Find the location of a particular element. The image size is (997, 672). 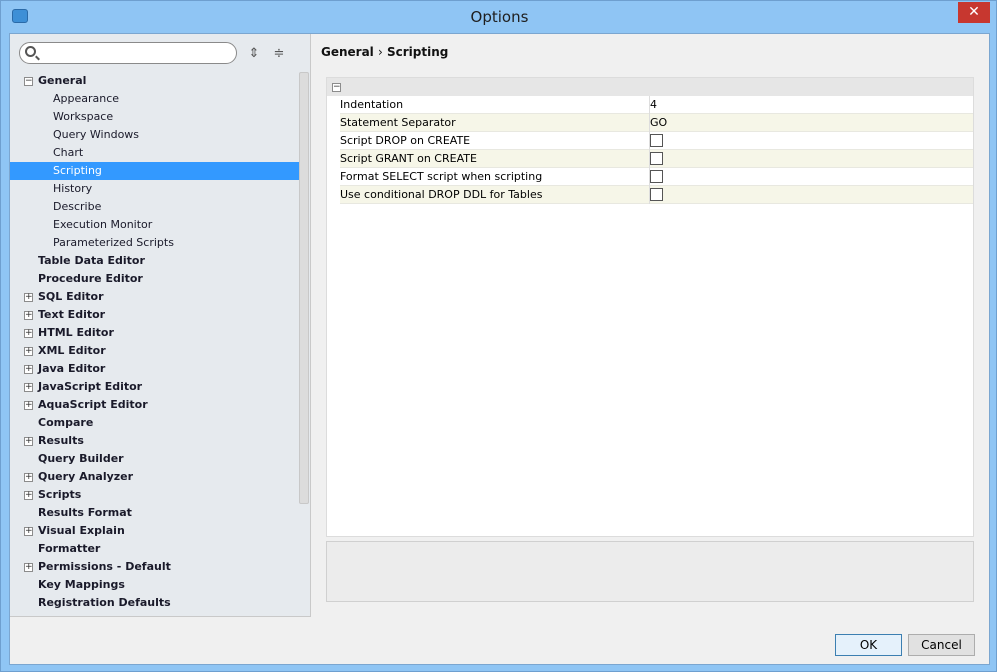

tree-item-label: Describe is located at coordinates (77, 206).